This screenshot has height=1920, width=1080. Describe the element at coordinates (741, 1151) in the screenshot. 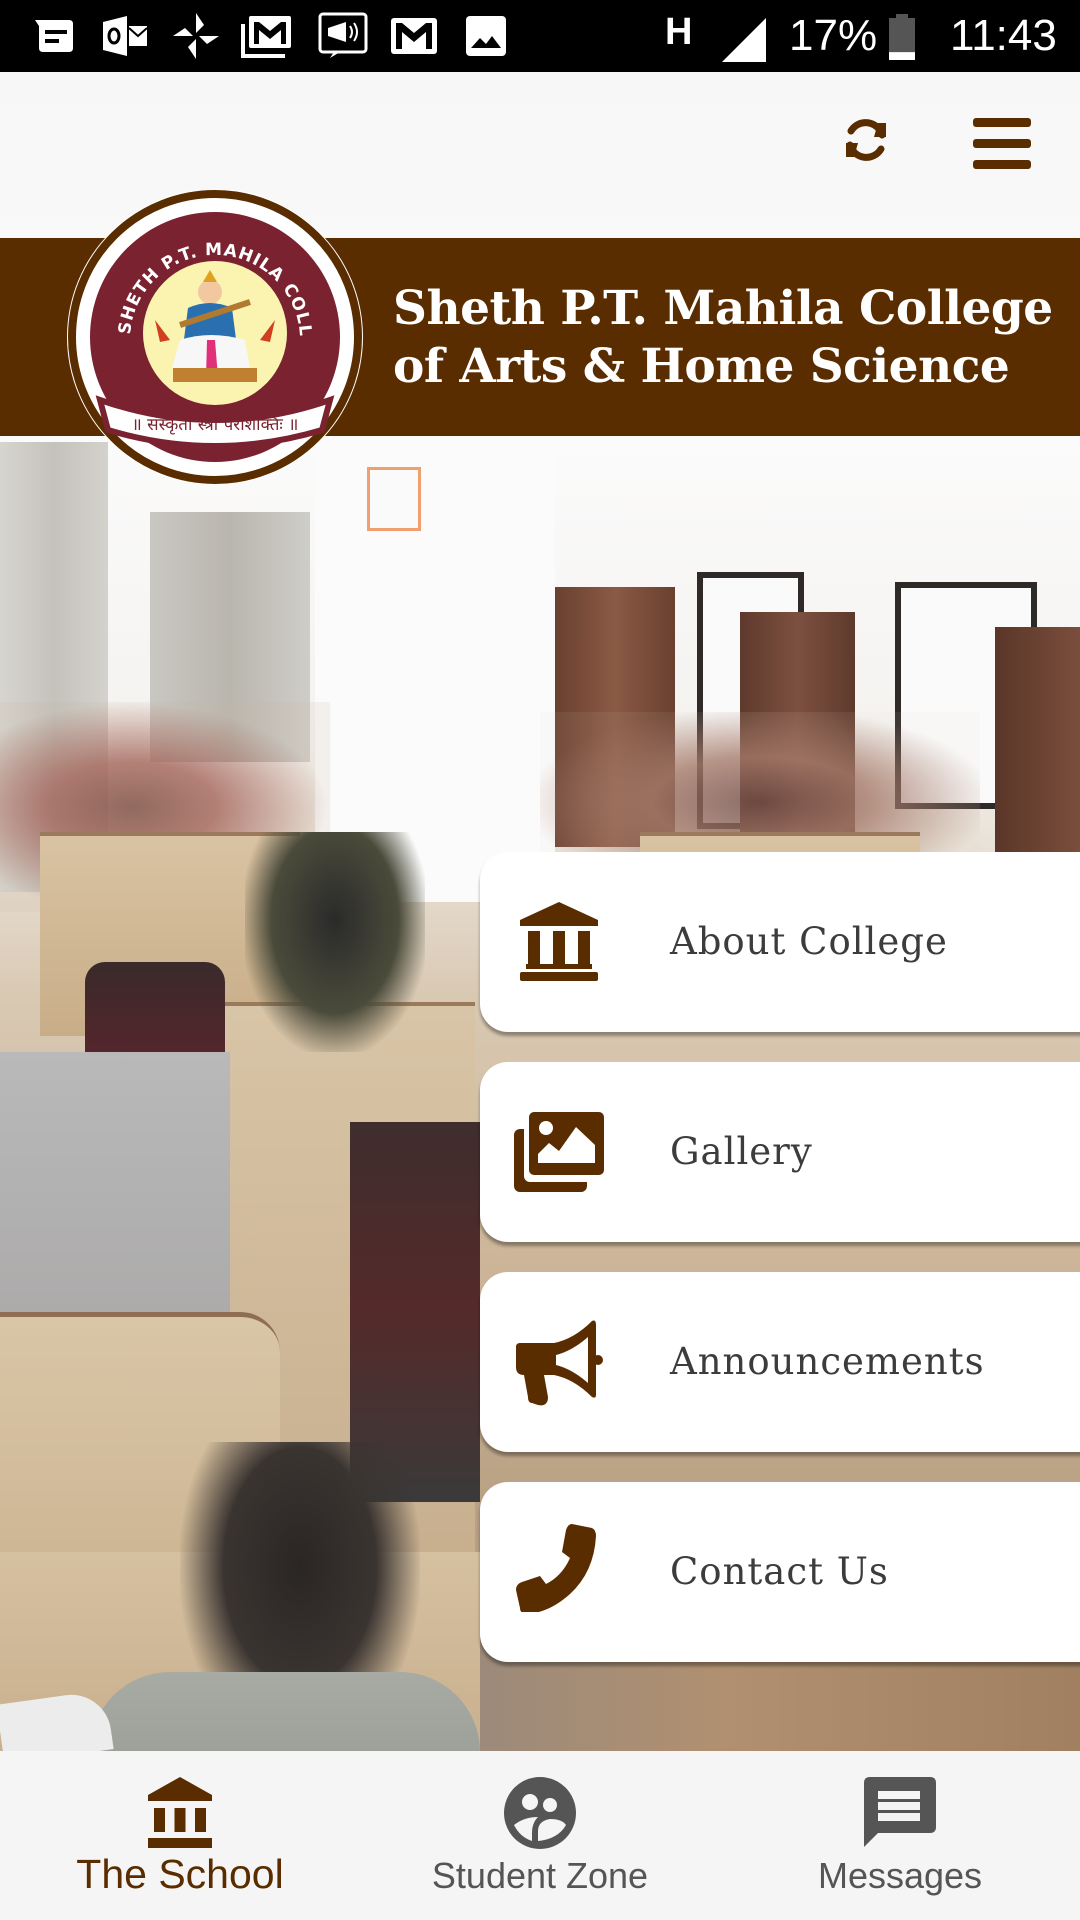

I see `menu-card-label: Gallery` at that location.